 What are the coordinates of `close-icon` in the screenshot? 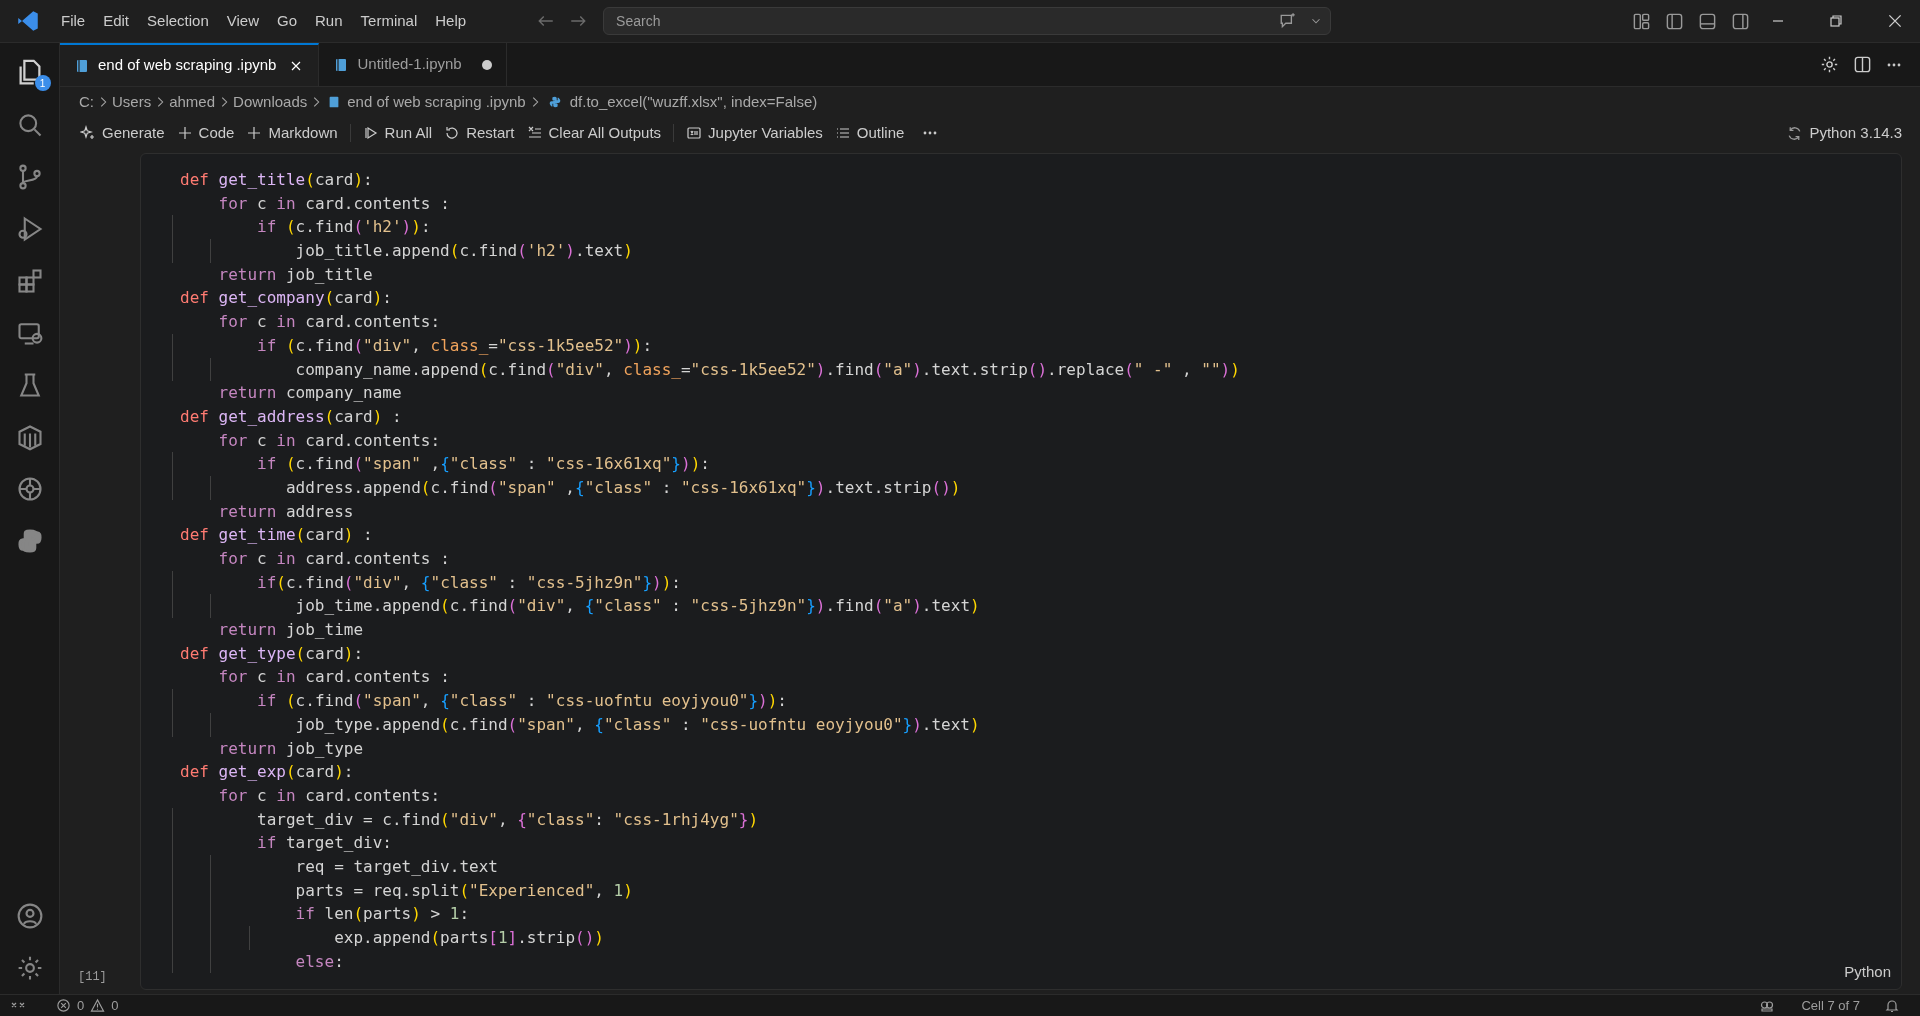 It's located at (1895, 21).